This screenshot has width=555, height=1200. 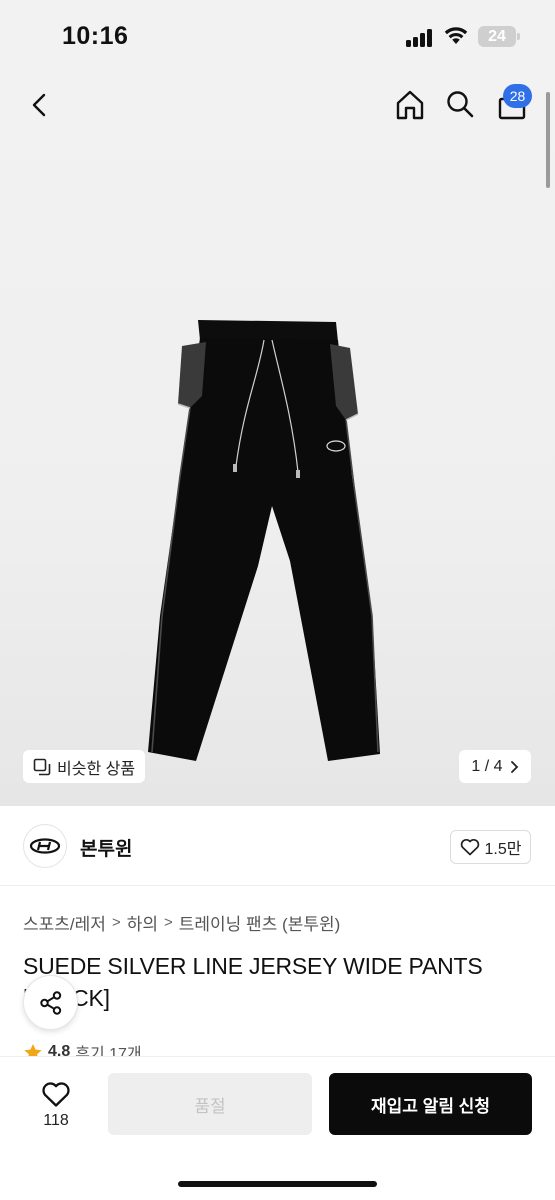 I want to click on share-button, so click(x=50, y=1002).